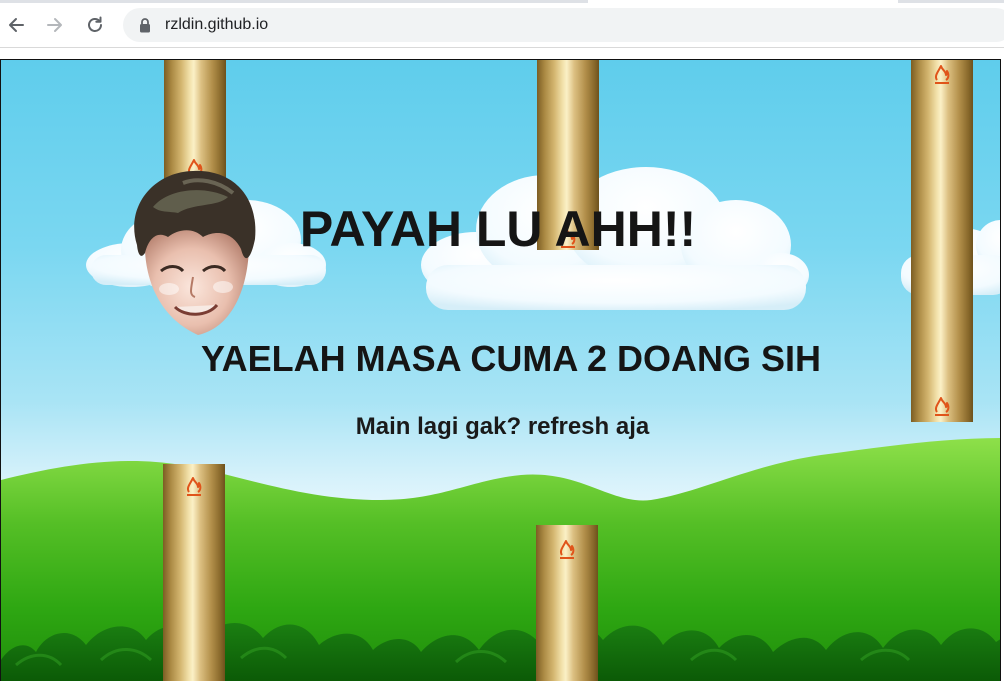 The width and height of the screenshot is (1004, 681). I want to click on score-message: YAELAH MASA CUMA 2 DOANG SIH, so click(511, 358).